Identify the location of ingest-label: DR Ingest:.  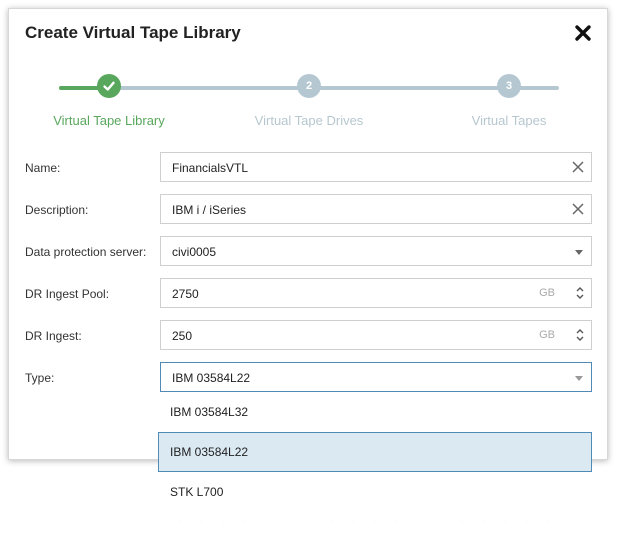
(53, 336).